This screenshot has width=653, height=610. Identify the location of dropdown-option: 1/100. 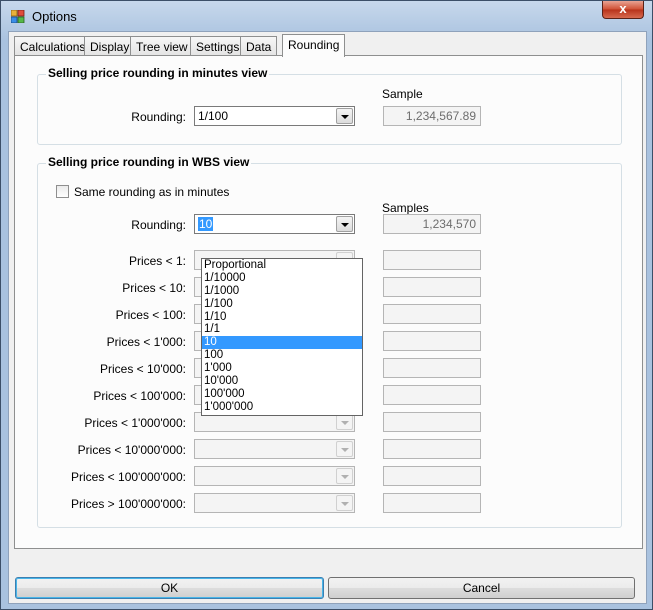
(282, 304).